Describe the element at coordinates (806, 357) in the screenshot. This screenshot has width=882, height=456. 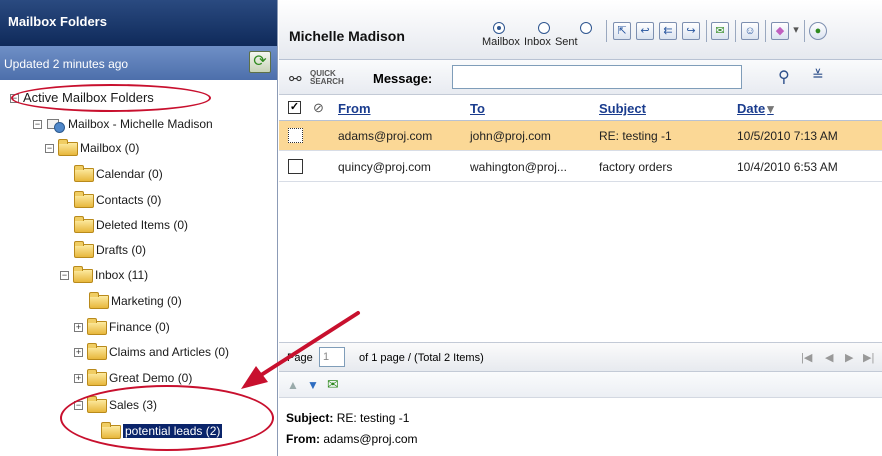
I see `first-page-icon: |◀` at that location.